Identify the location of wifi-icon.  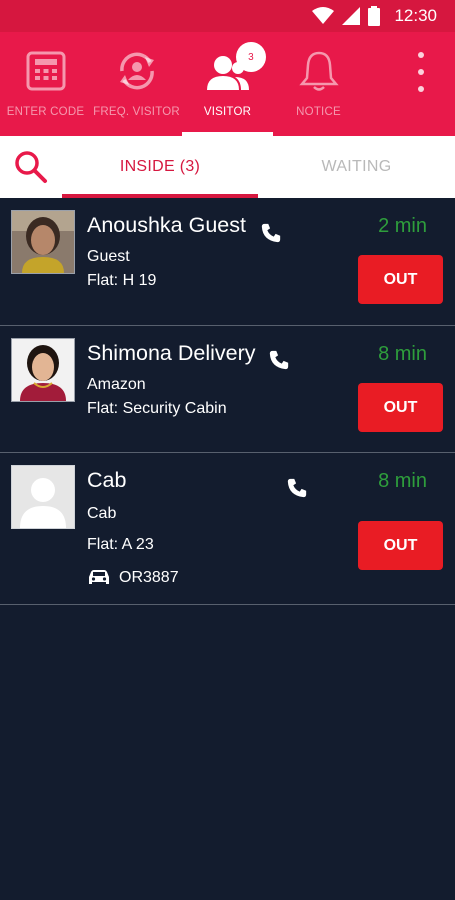
(323, 15).